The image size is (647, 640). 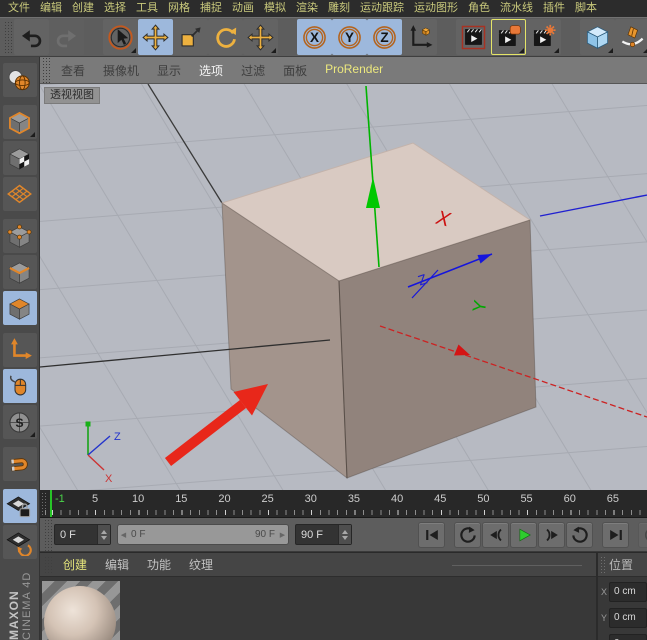 I want to click on viewport-menu-item: ProRender, so click(x=354, y=70).